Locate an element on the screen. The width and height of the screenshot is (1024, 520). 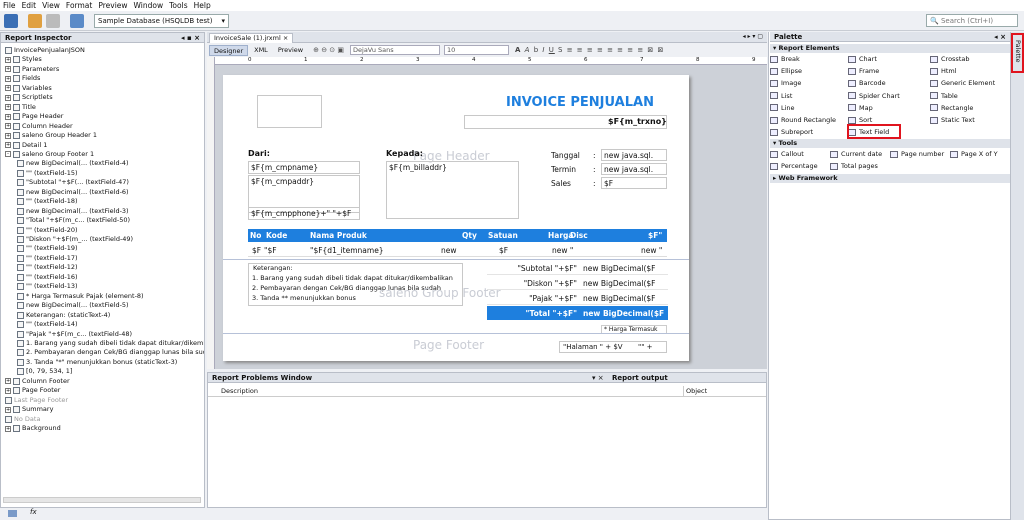
column-header: No is located at coordinates (255, 235).